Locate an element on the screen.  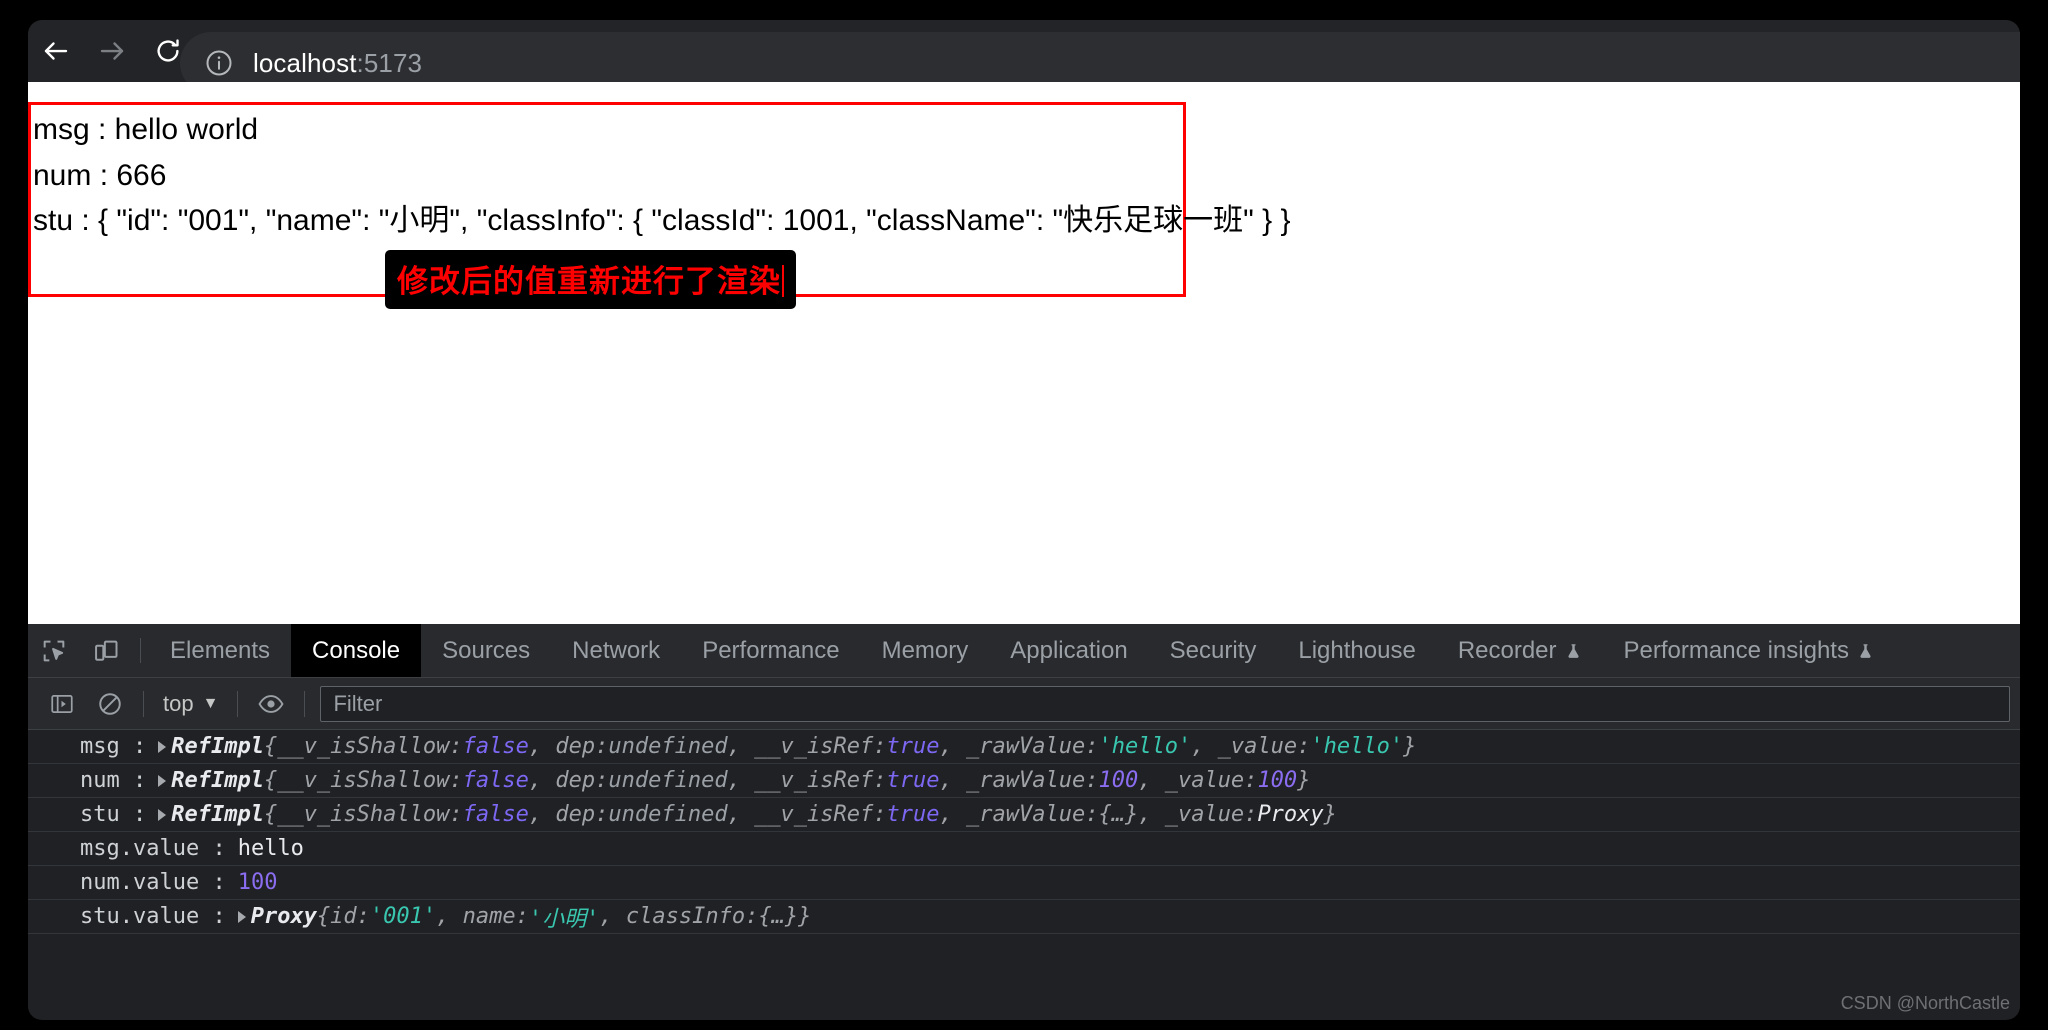
object-constructor-name: Proxy is located at coordinates (283, 916).